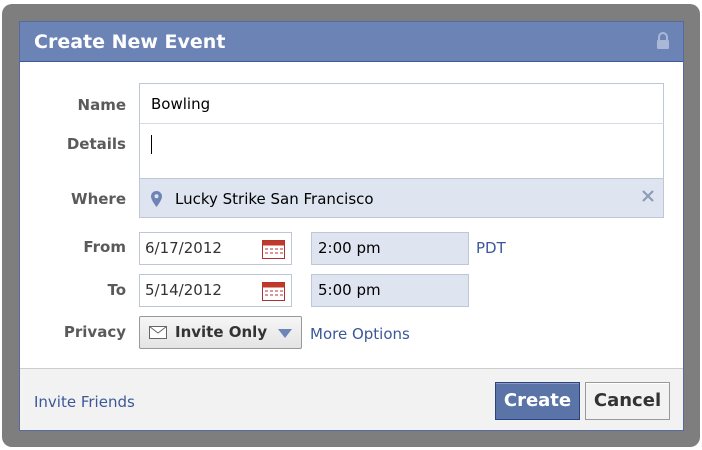  I want to click on lock-icon, so click(663, 40).